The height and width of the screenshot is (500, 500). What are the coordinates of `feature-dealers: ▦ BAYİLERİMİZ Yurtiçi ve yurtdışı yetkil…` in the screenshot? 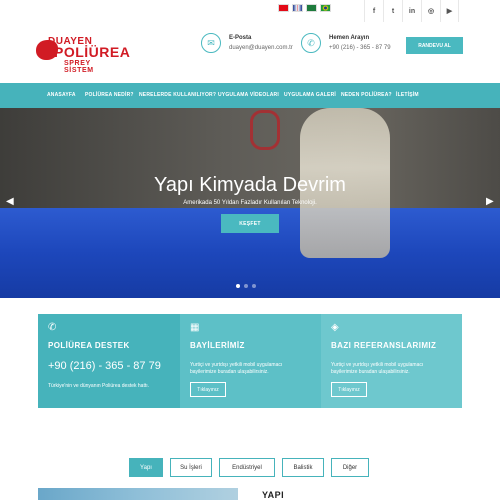 It's located at (250, 361).